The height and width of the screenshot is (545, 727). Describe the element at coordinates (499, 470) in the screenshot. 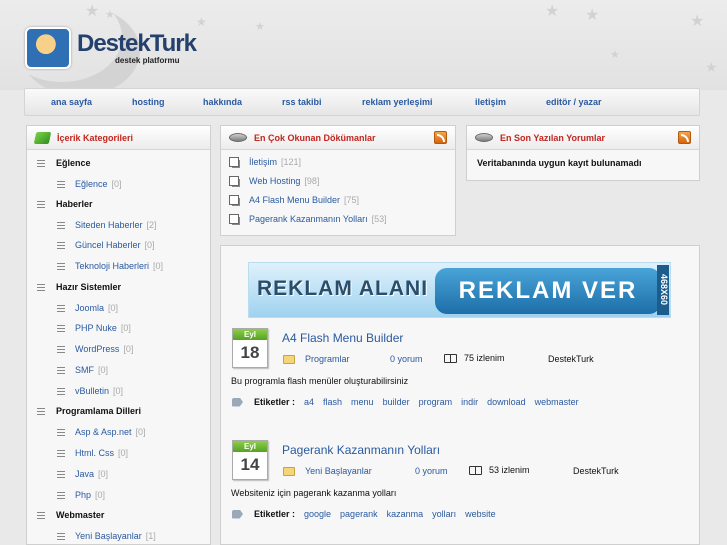

I see `post-views: 53 izlenim` at that location.